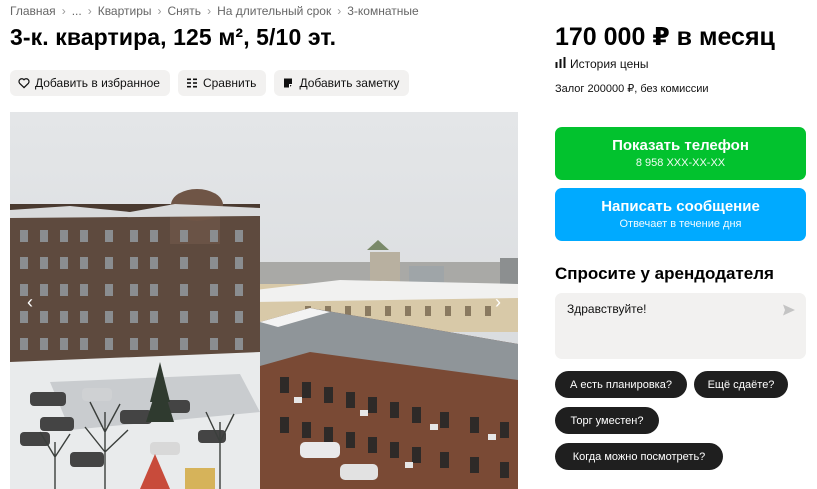  Describe the element at coordinates (680, 206) in the screenshot. I see `write-message-label: Написать сообщение` at that location.